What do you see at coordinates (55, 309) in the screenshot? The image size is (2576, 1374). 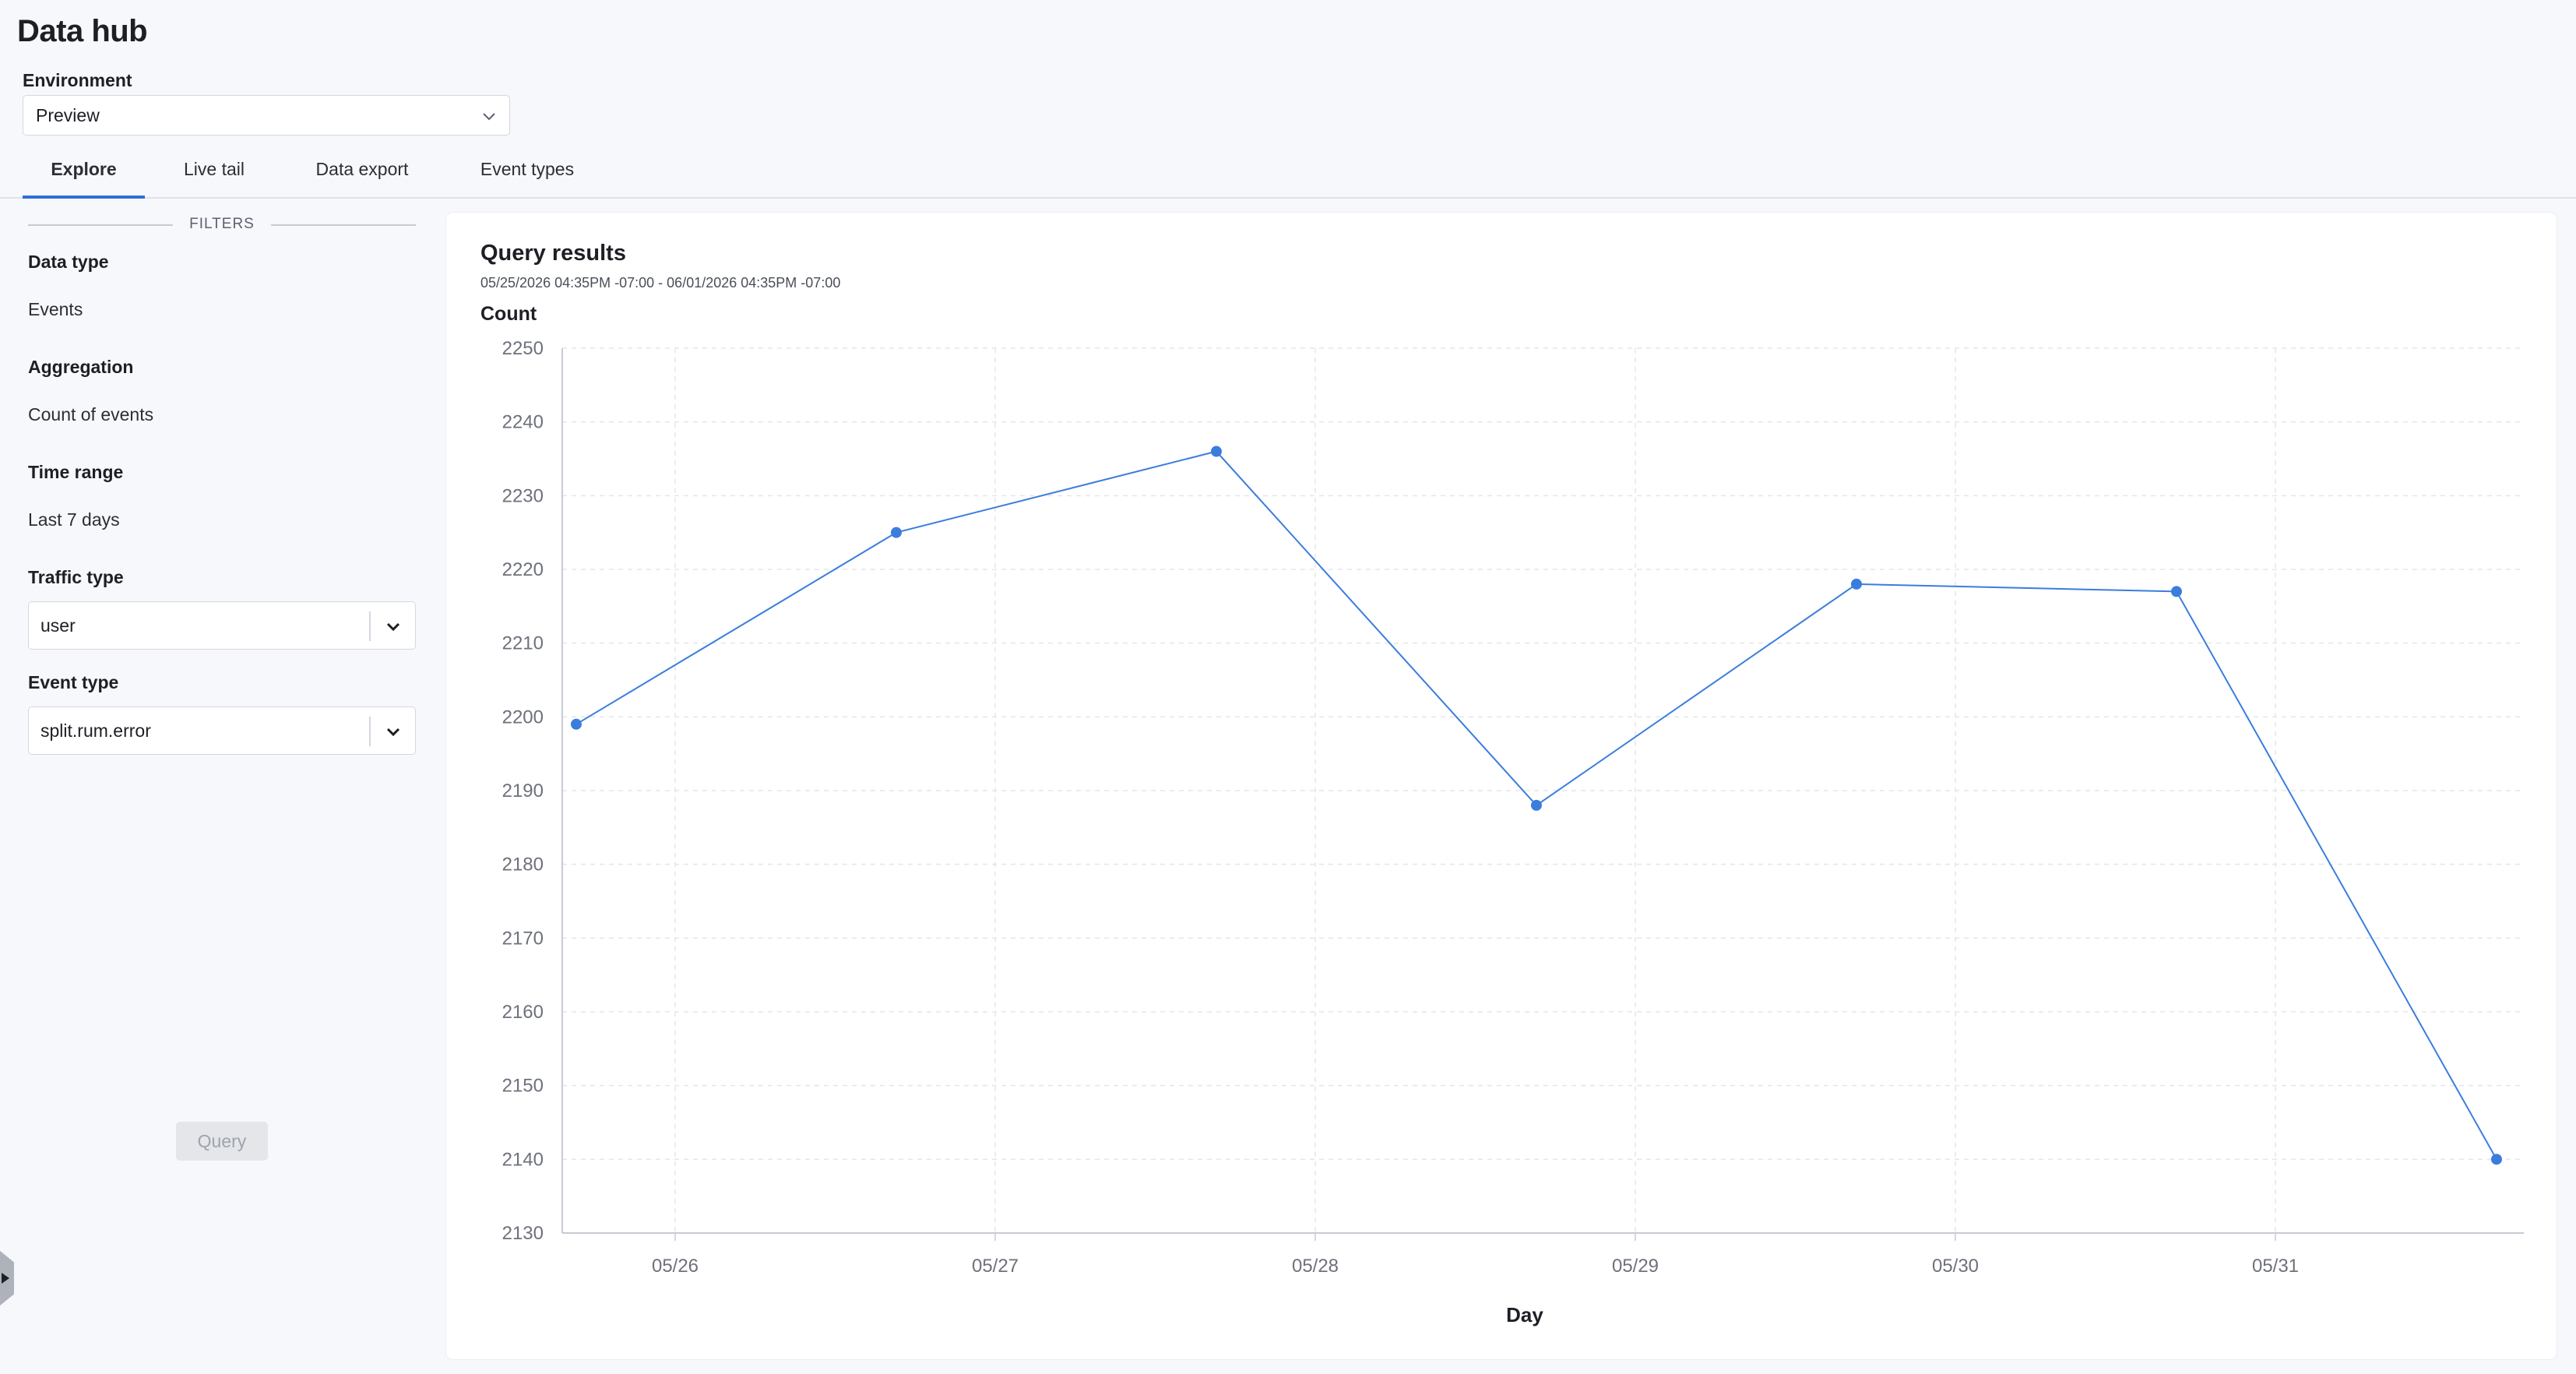 I see `data-type-value: Events` at bounding box center [55, 309].